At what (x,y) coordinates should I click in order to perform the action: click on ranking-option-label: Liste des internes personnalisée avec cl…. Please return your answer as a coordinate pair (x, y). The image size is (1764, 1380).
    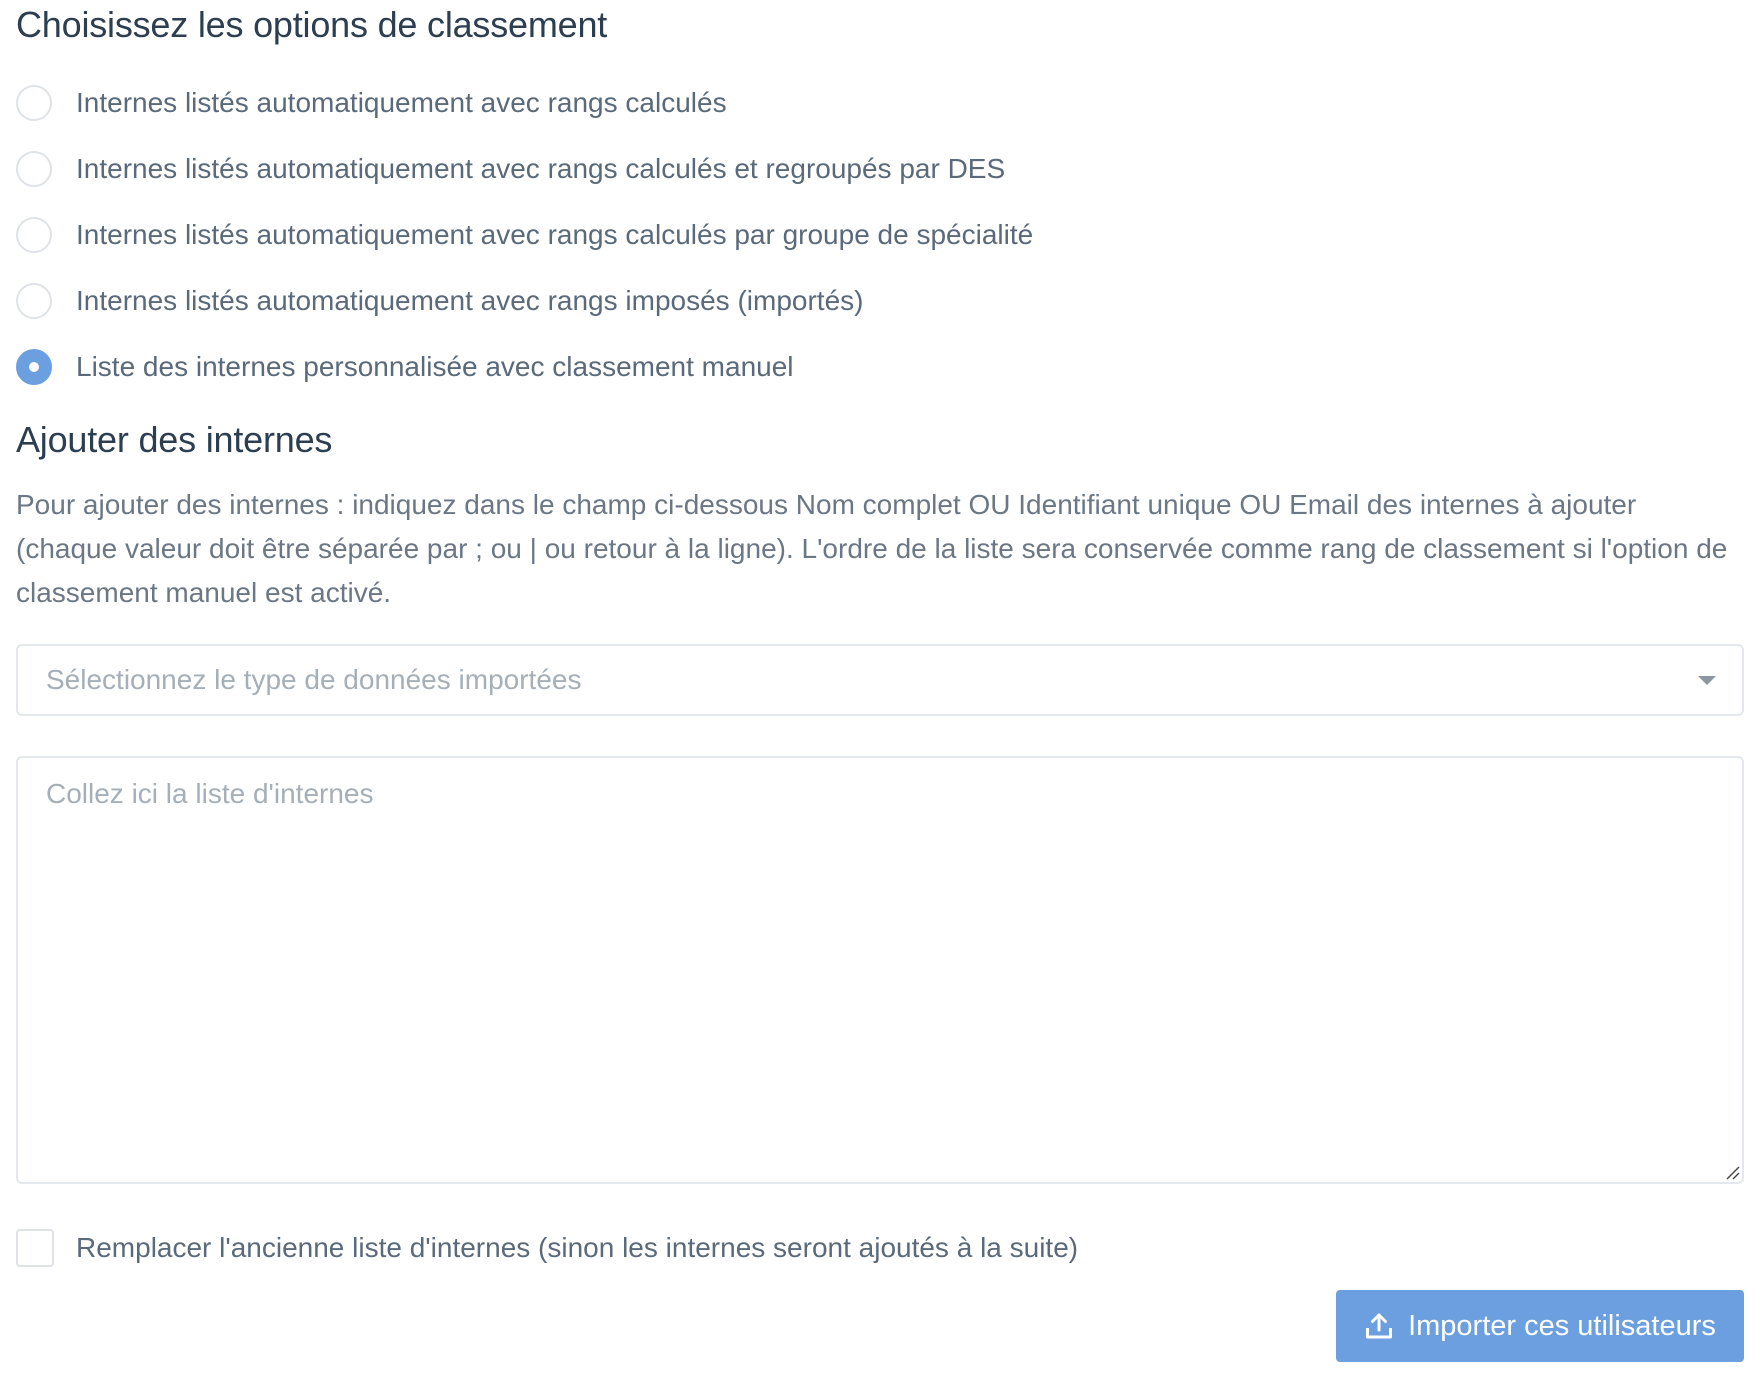
    Looking at the image, I should click on (435, 366).